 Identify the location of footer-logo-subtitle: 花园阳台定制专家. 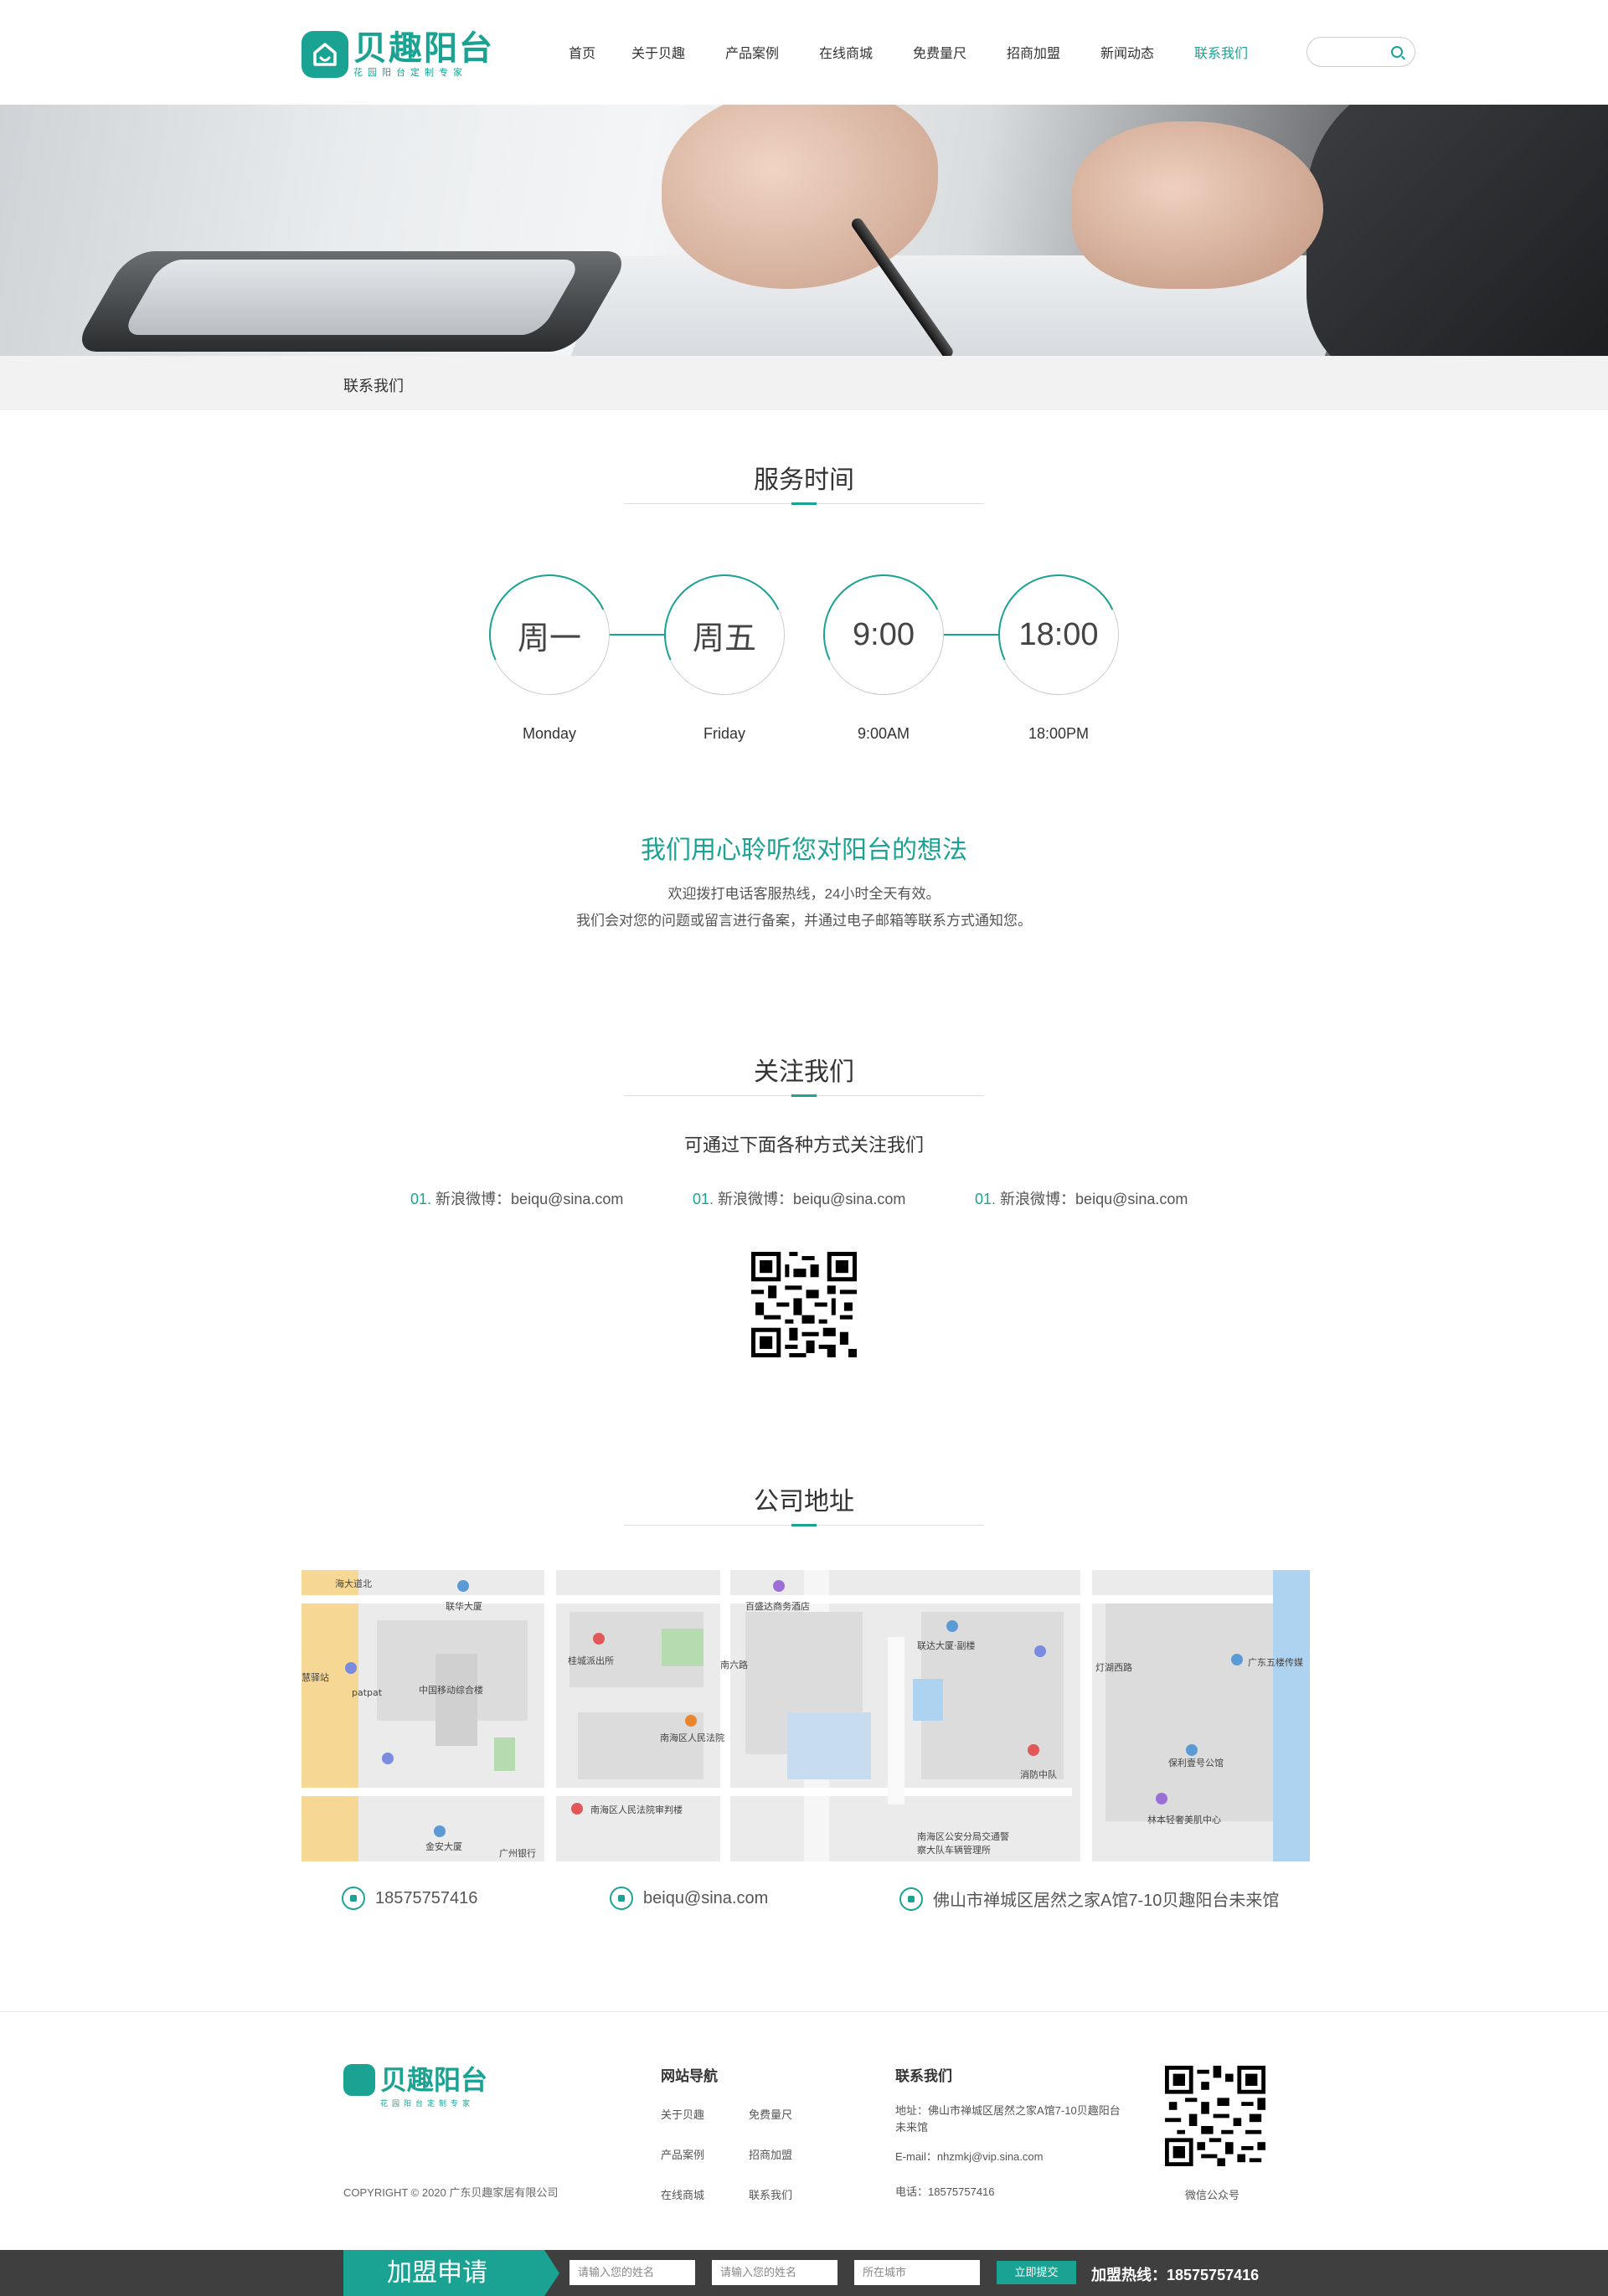
(427, 2104).